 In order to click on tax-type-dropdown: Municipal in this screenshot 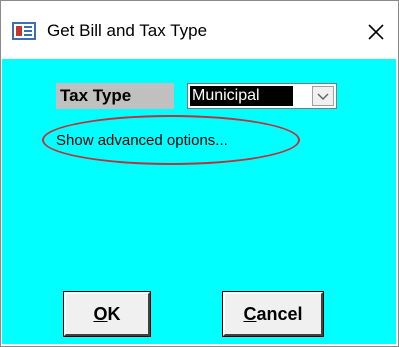, I will do `click(262, 96)`.